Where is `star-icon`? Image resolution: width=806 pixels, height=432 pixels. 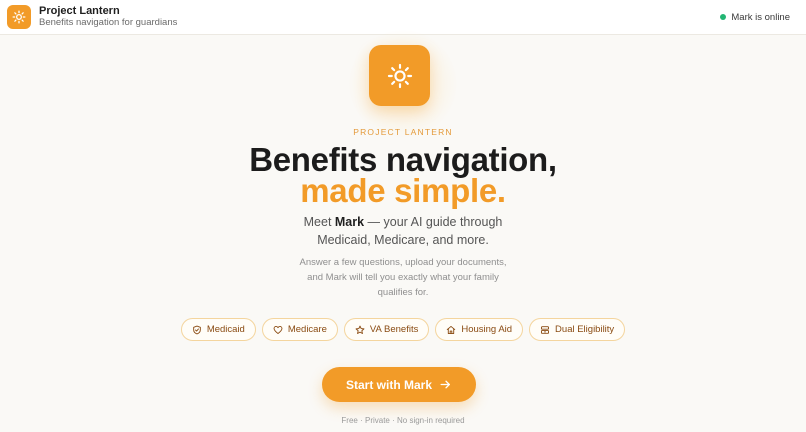 star-icon is located at coordinates (360, 329).